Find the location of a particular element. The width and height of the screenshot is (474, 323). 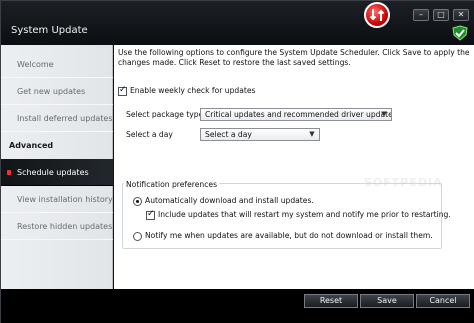

reset-button: Reset is located at coordinates (331, 301).